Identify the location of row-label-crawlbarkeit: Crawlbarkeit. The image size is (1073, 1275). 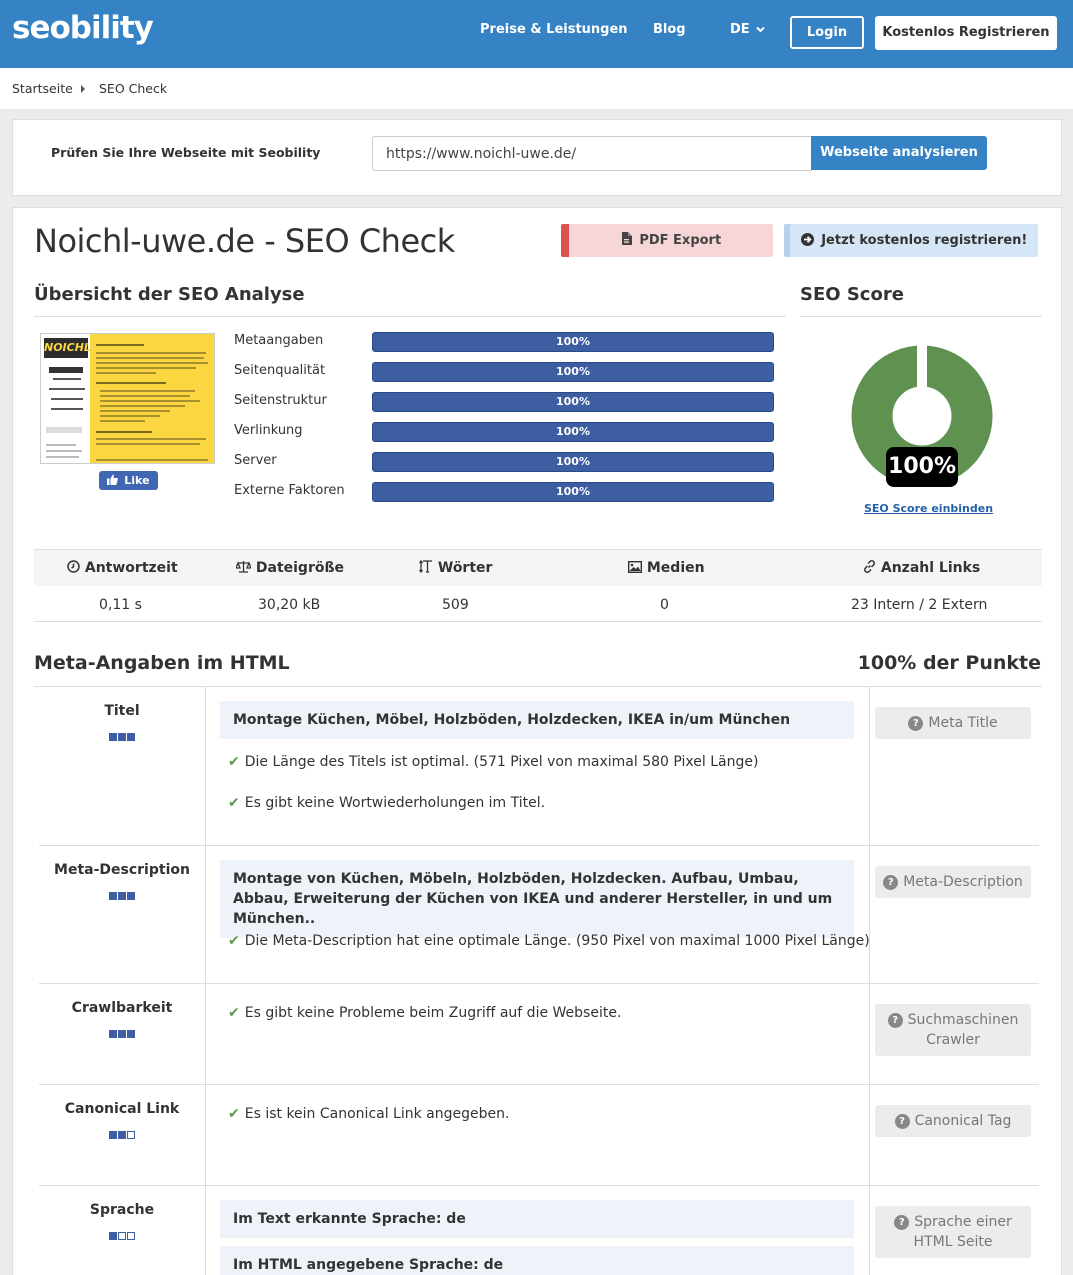
(122, 1008).